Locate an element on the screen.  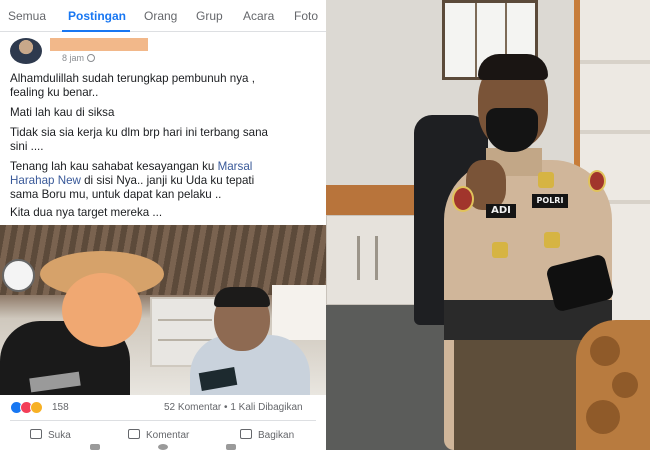
android-nav-bar is located at coordinates (163, 446).